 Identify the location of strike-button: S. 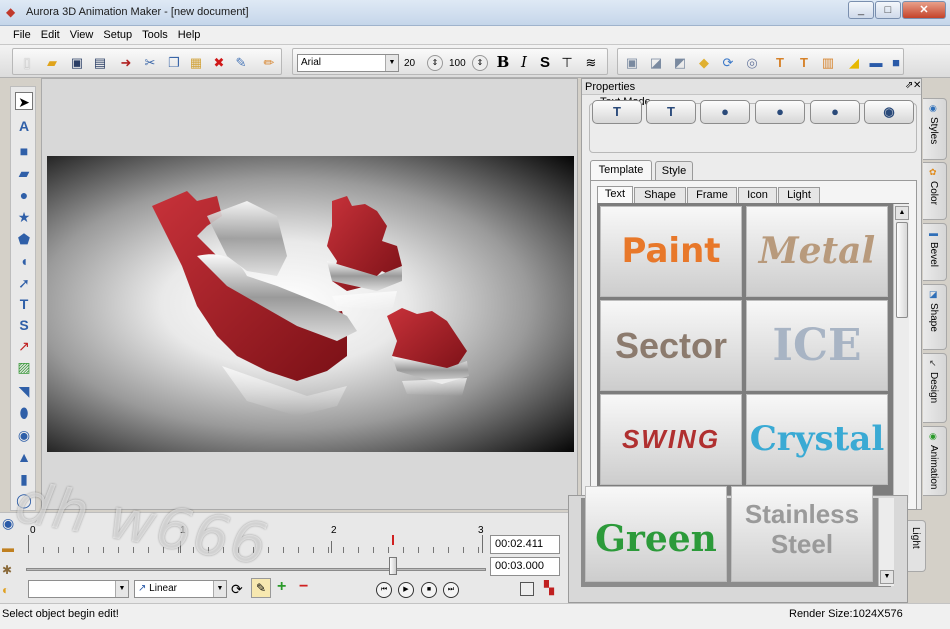
(545, 62).